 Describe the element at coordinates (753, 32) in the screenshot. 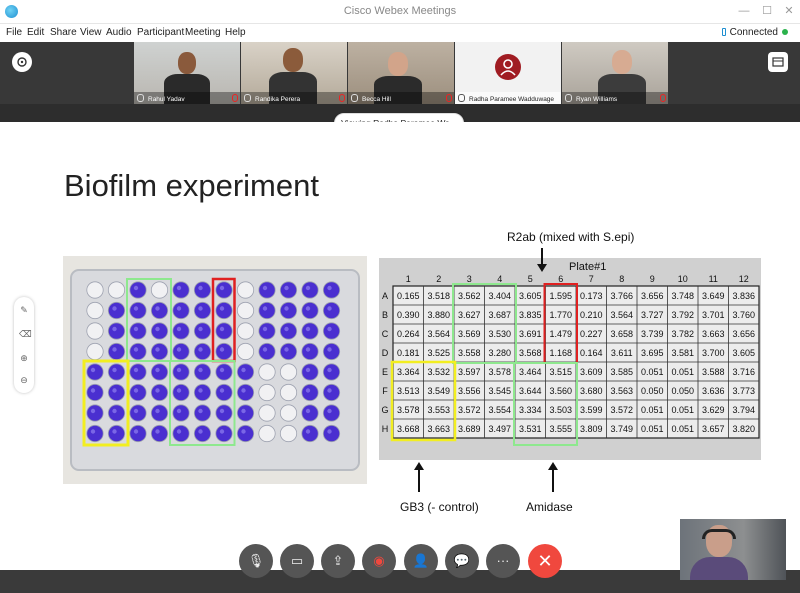

I see `connection-label: Connected` at that location.